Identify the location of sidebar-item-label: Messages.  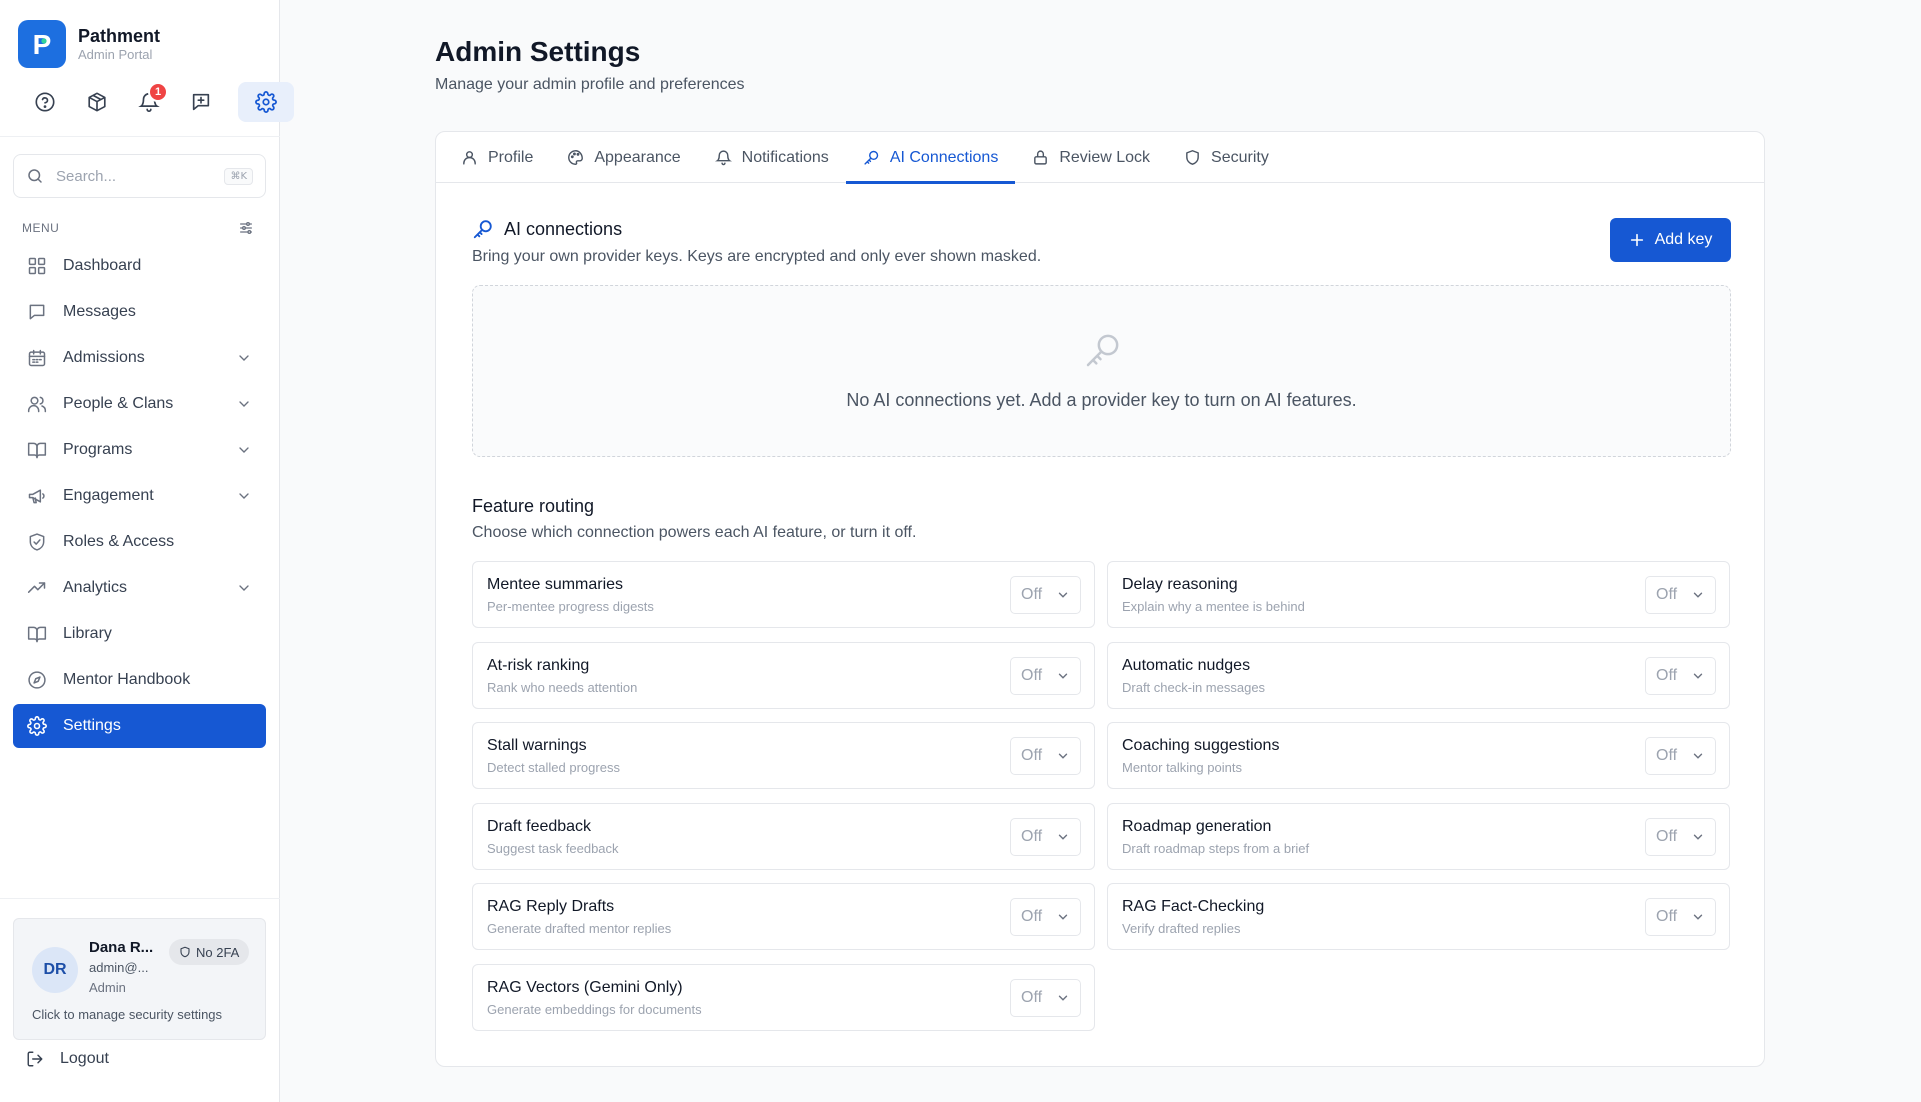
(99, 311).